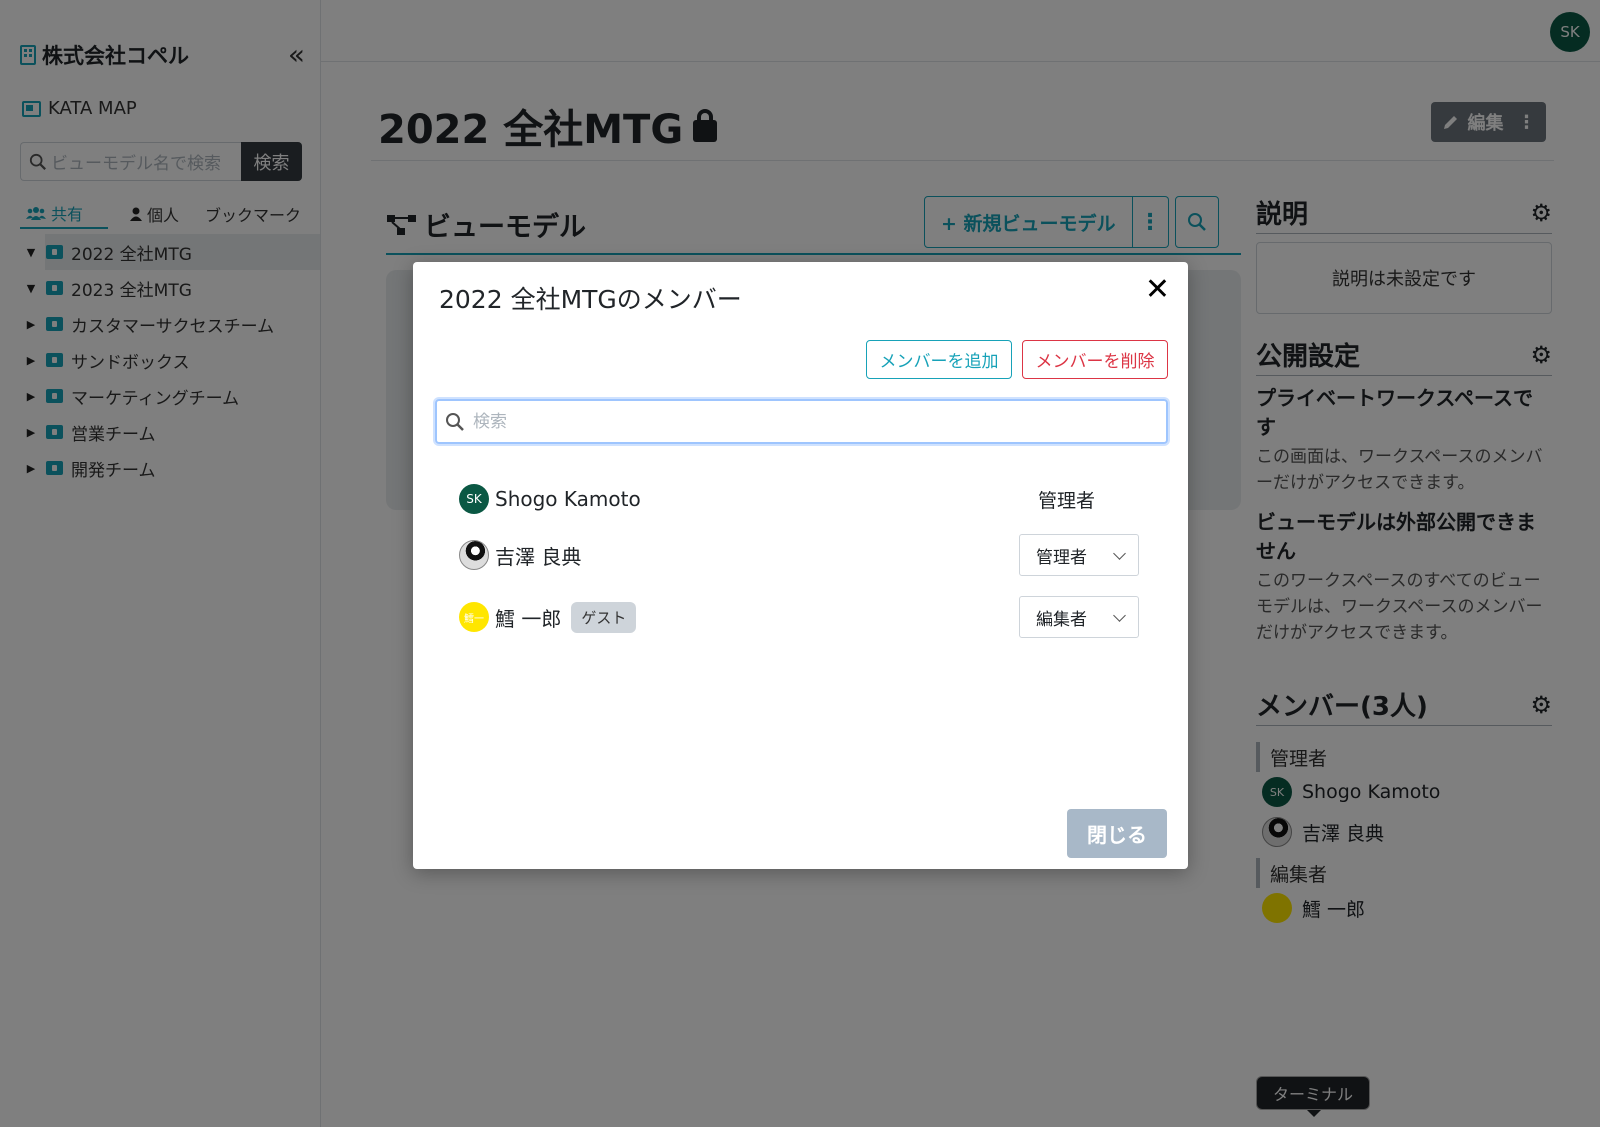 This screenshot has width=1600, height=1127. I want to click on role-select: 管理者, so click(1079, 555).